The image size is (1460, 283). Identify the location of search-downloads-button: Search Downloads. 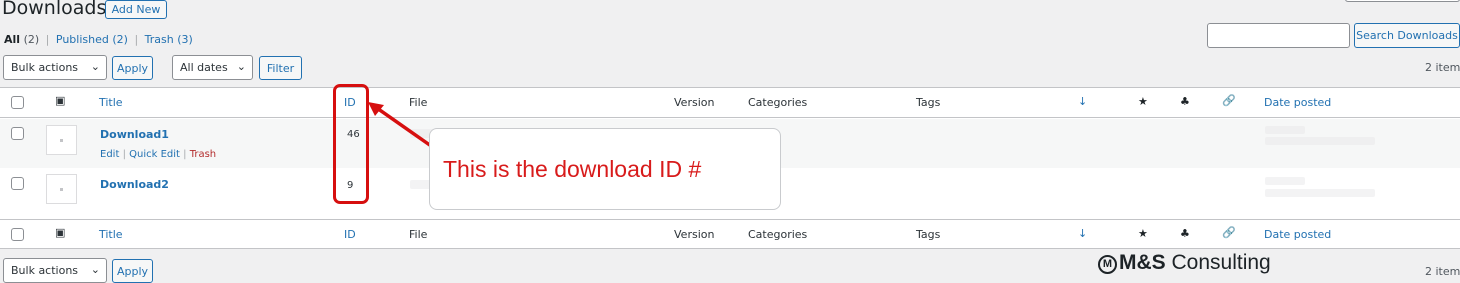
(1407, 35).